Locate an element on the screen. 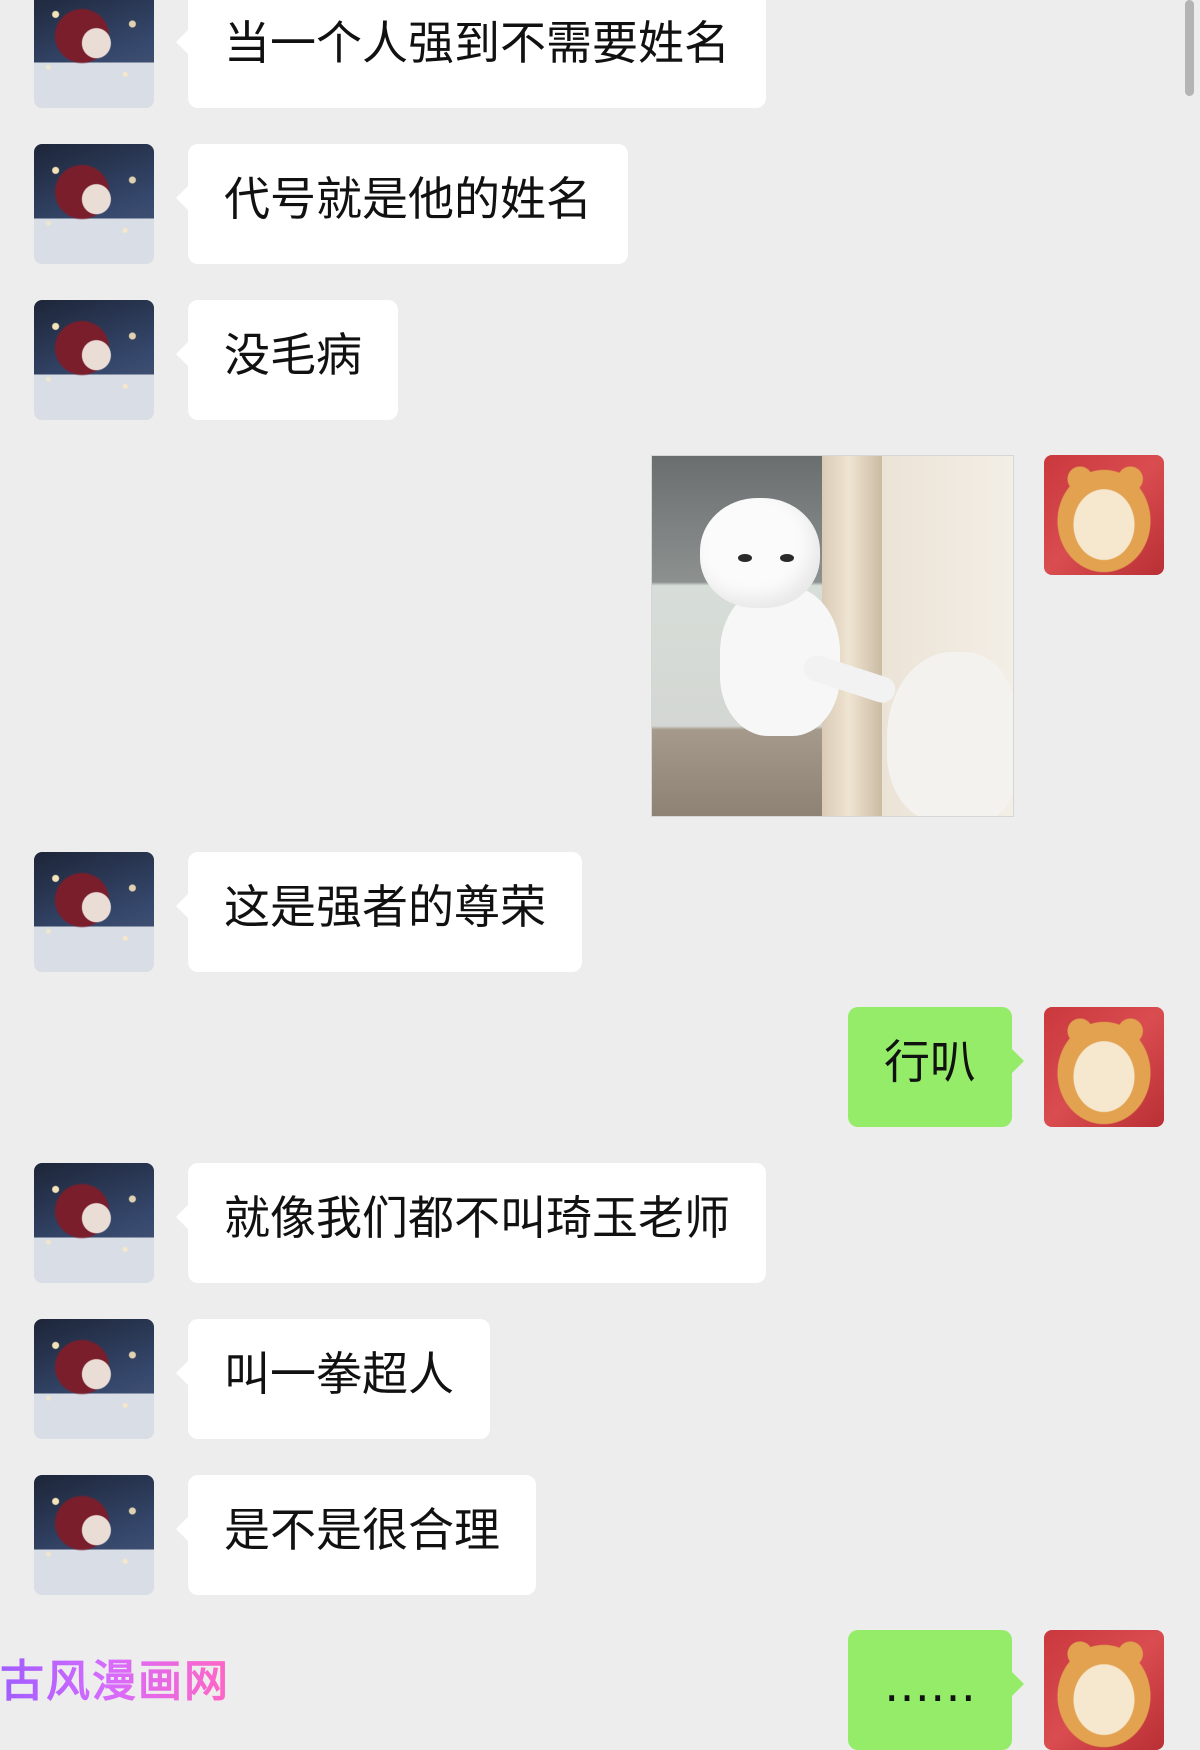  message-bubble-received: 是不是很合理 is located at coordinates (356, 1535).